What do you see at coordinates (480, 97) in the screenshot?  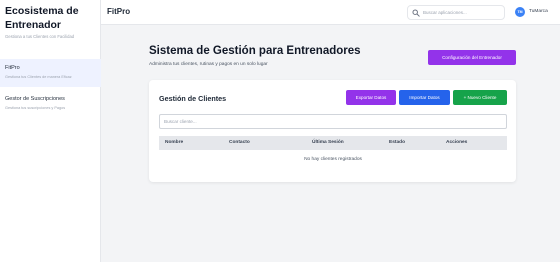 I see `new-client-button: + Nuevo Cliente` at bounding box center [480, 97].